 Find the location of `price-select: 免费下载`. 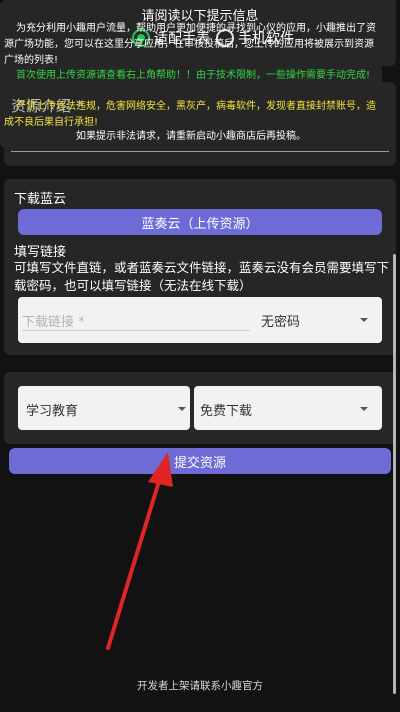

price-select: 免费下载 is located at coordinates (288, 408).